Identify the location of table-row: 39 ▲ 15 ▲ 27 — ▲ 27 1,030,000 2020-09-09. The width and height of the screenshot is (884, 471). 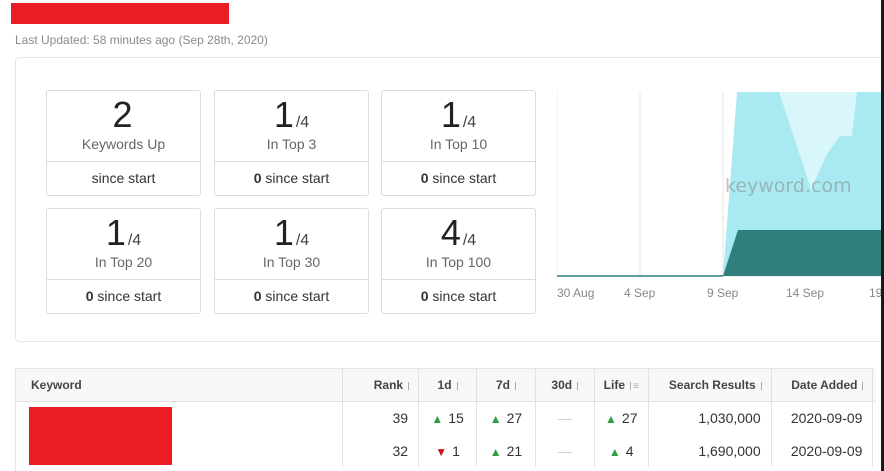
(446, 434).